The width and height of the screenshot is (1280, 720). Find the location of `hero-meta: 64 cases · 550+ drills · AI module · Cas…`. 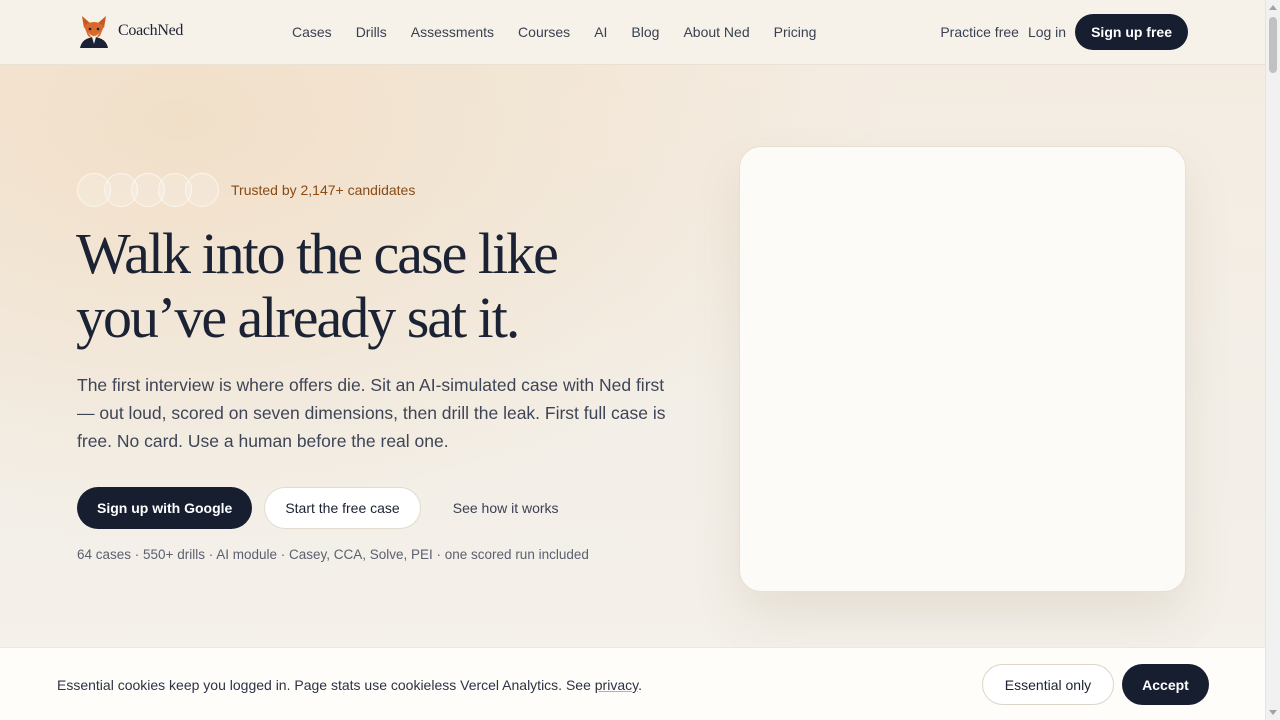

hero-meta: 64 cases · 550+ drills · AI module · Cas… is located at coordinates (333, 554).